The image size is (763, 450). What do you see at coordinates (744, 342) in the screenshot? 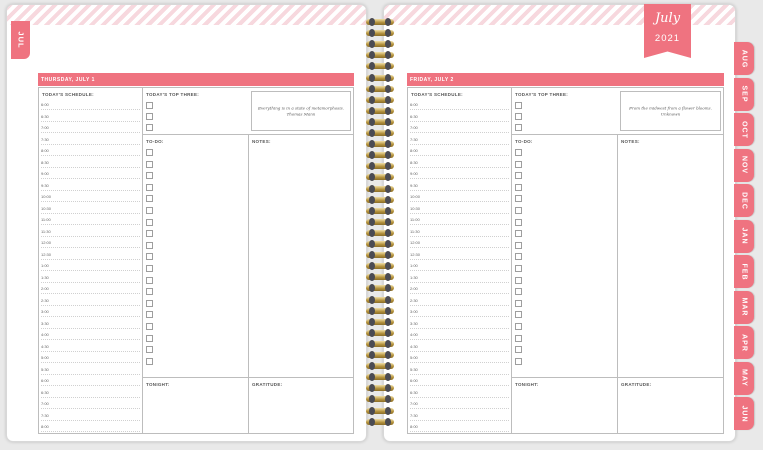
I see `month-tab-apr: APR` at bounding box center [744, 342].